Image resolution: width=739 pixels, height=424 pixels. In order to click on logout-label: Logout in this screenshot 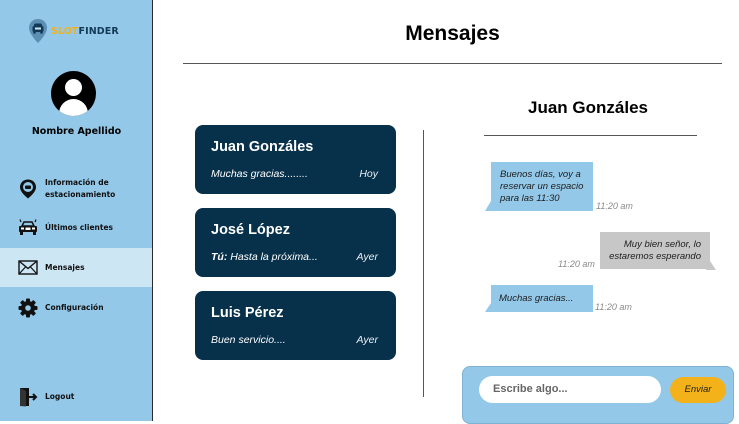, I will do `click(60, 396)`.